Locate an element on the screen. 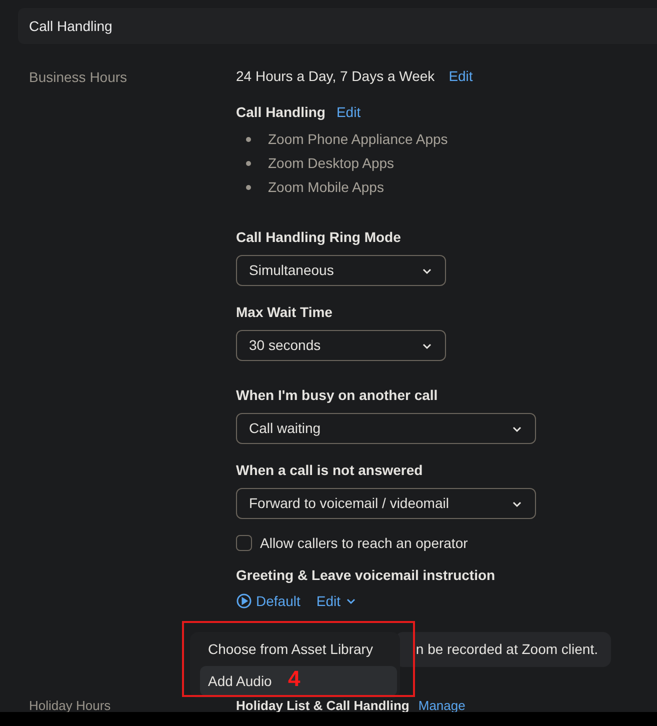  app-item: Zoom Mobile Apps is located at coordinates (326, 187).